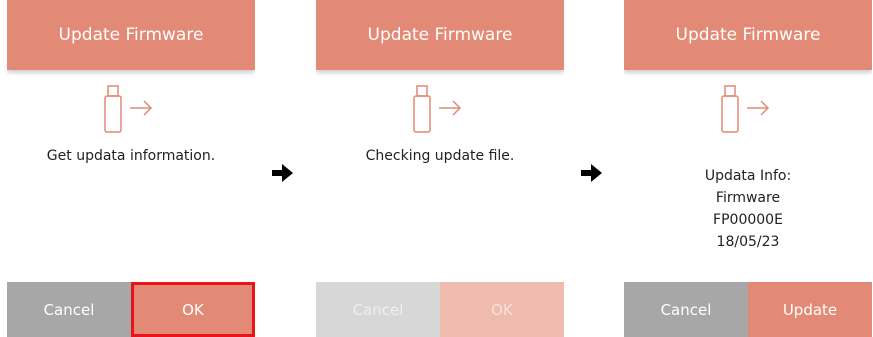  Describe the element at coordinates (810, 309) in the screenshot. I see `update-button: Update` at that location.